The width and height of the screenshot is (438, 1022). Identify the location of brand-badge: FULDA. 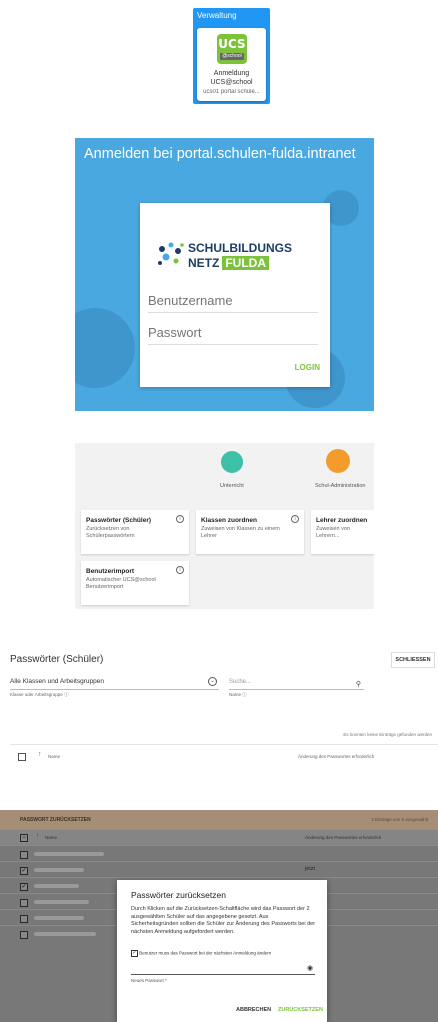
(246, 263).